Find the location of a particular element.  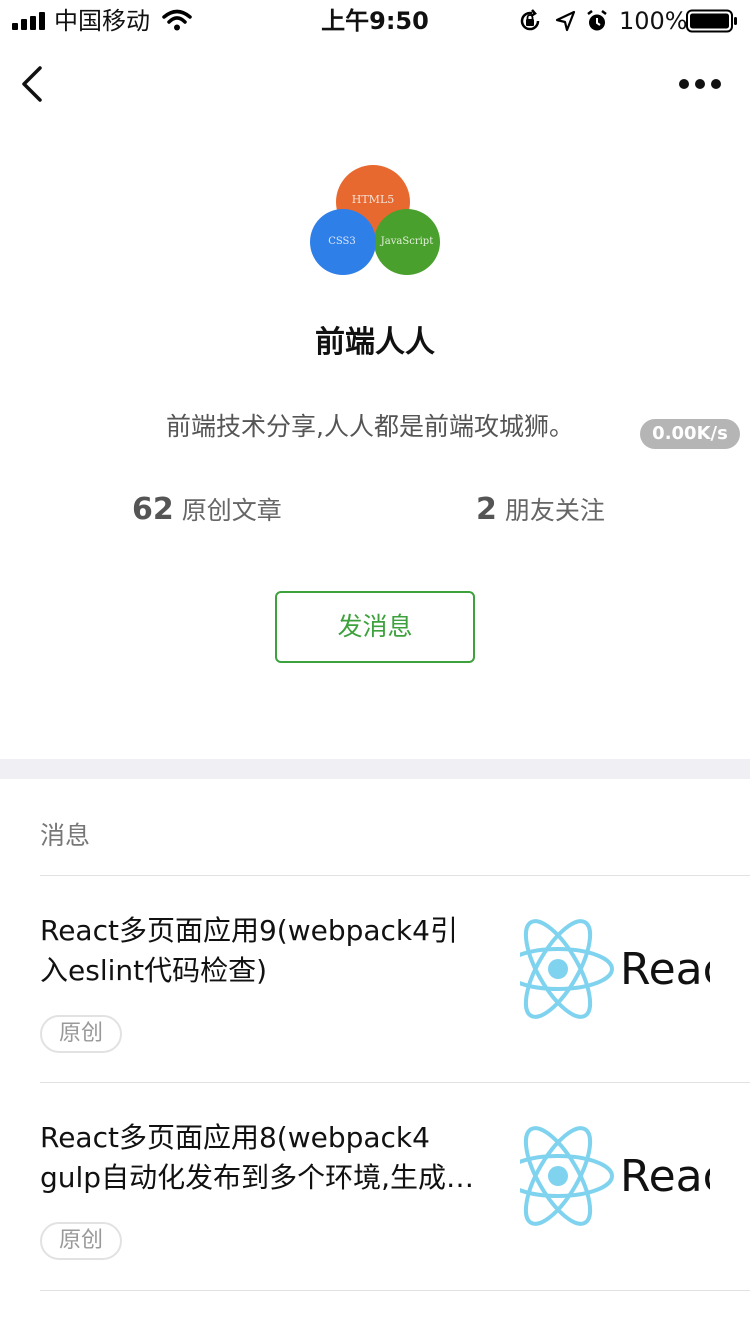

battery-percent: 100% is located at coordinates (653, 21).